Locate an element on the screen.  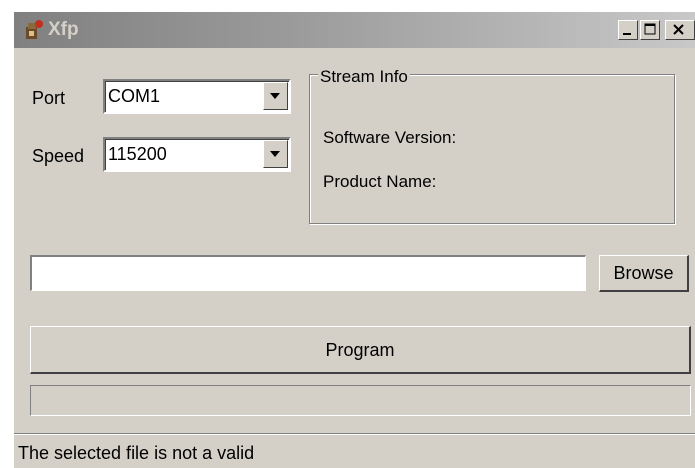
file-path-input is located at coordinates (308, 273).